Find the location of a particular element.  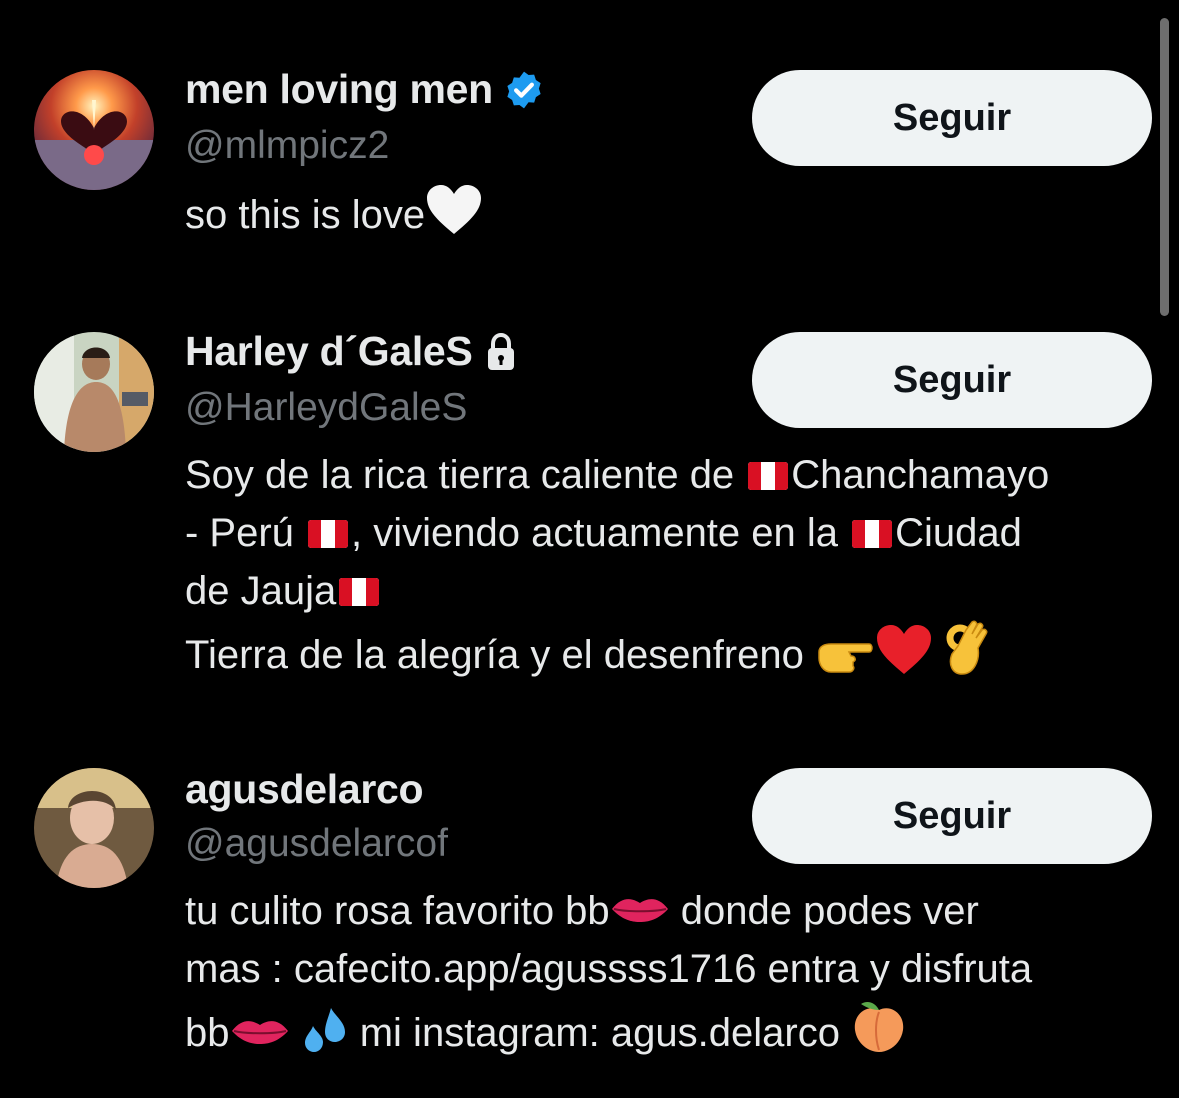

verified-badge-icon is located at coordinates (524, 90).